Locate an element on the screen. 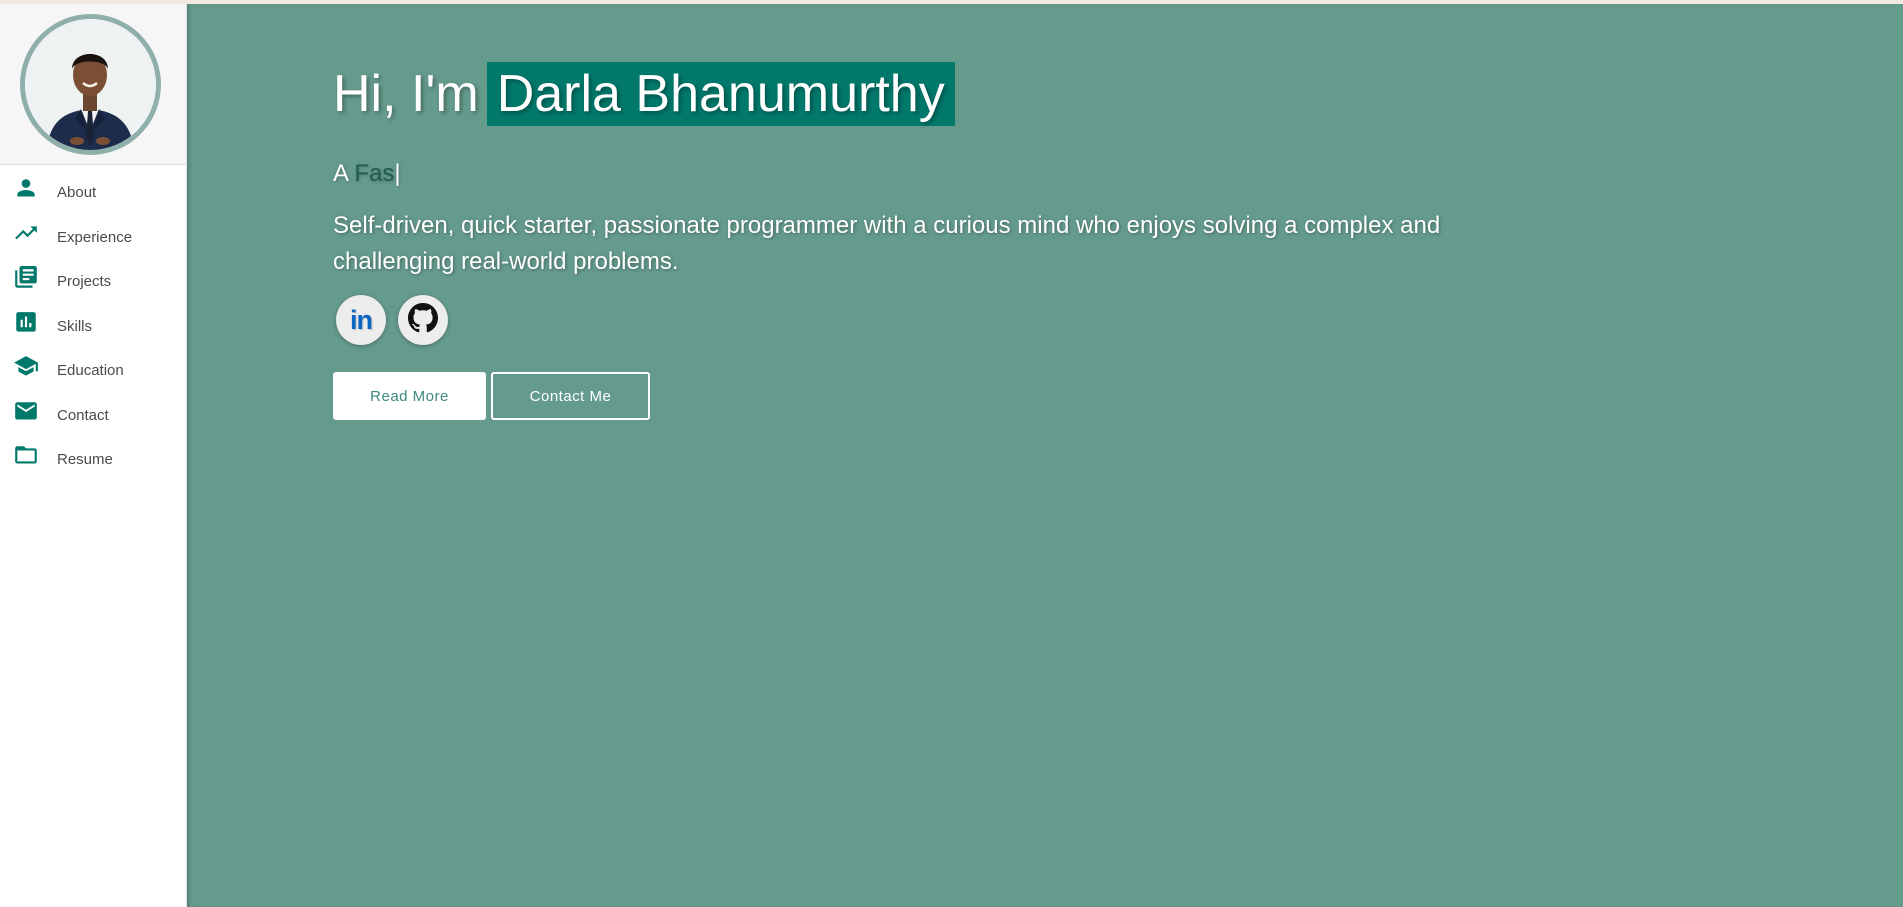 The image size is (1903, 907). sidebar-item-resume: Resume is located at coordinates (93, 458).